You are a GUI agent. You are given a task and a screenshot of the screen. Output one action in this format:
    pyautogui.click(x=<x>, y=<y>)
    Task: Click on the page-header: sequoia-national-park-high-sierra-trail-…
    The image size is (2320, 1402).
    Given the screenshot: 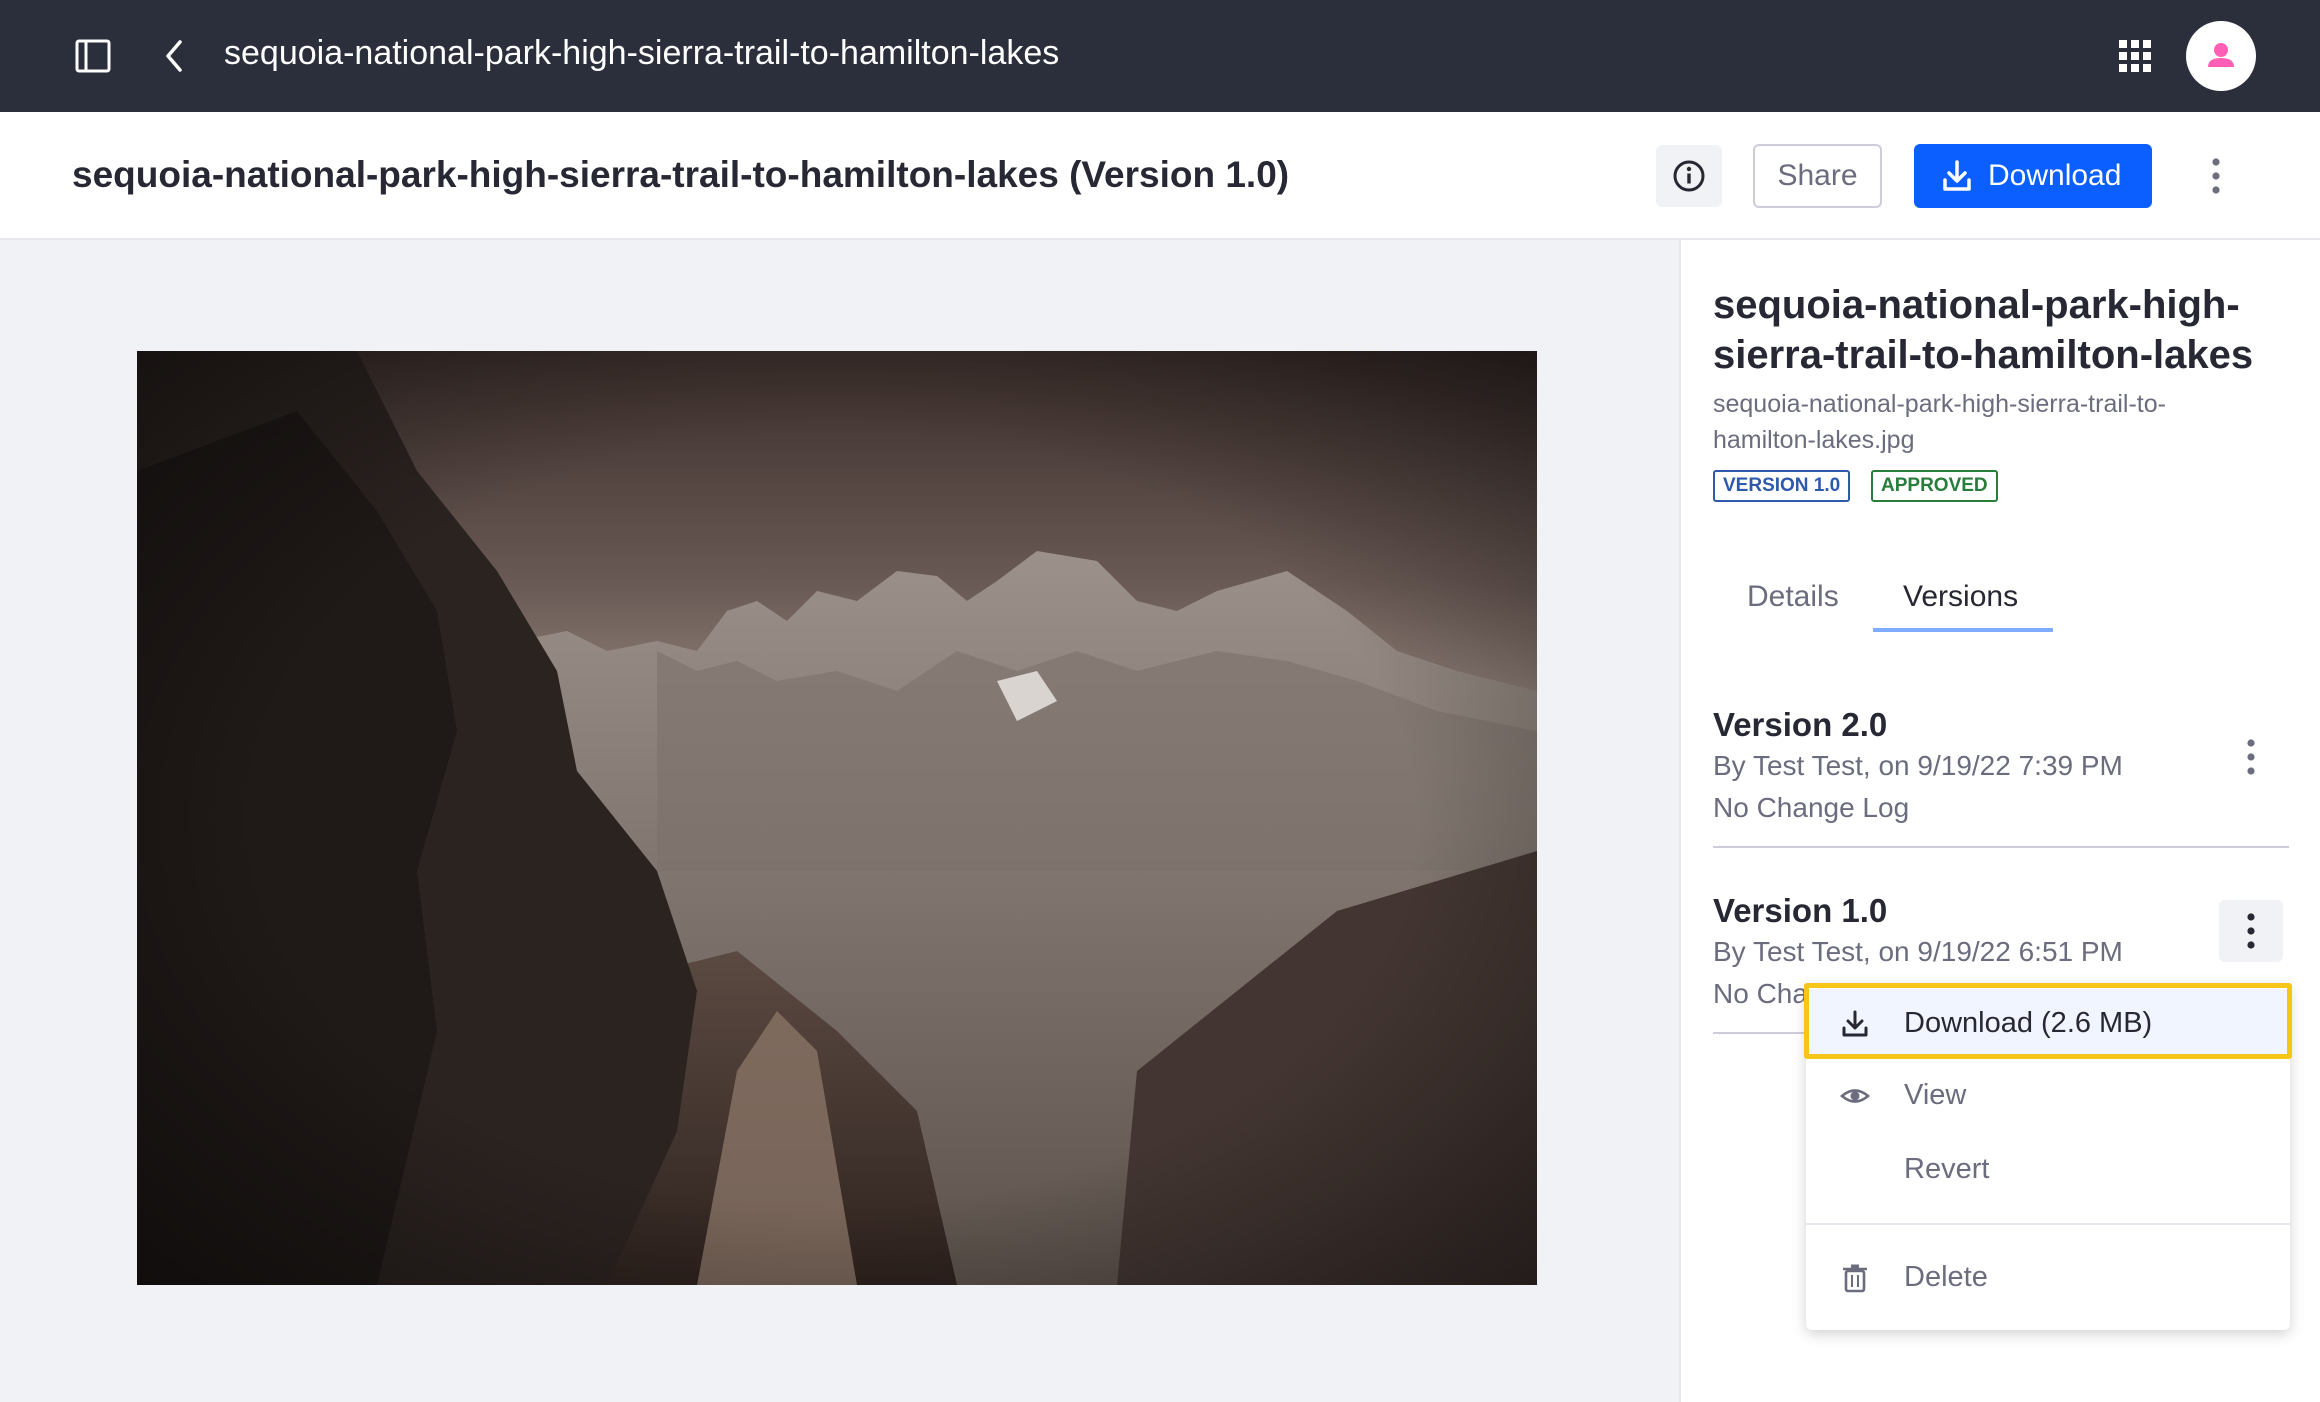 What is the action you would take?
    pyautogui.click(x=1160, y=176)
    